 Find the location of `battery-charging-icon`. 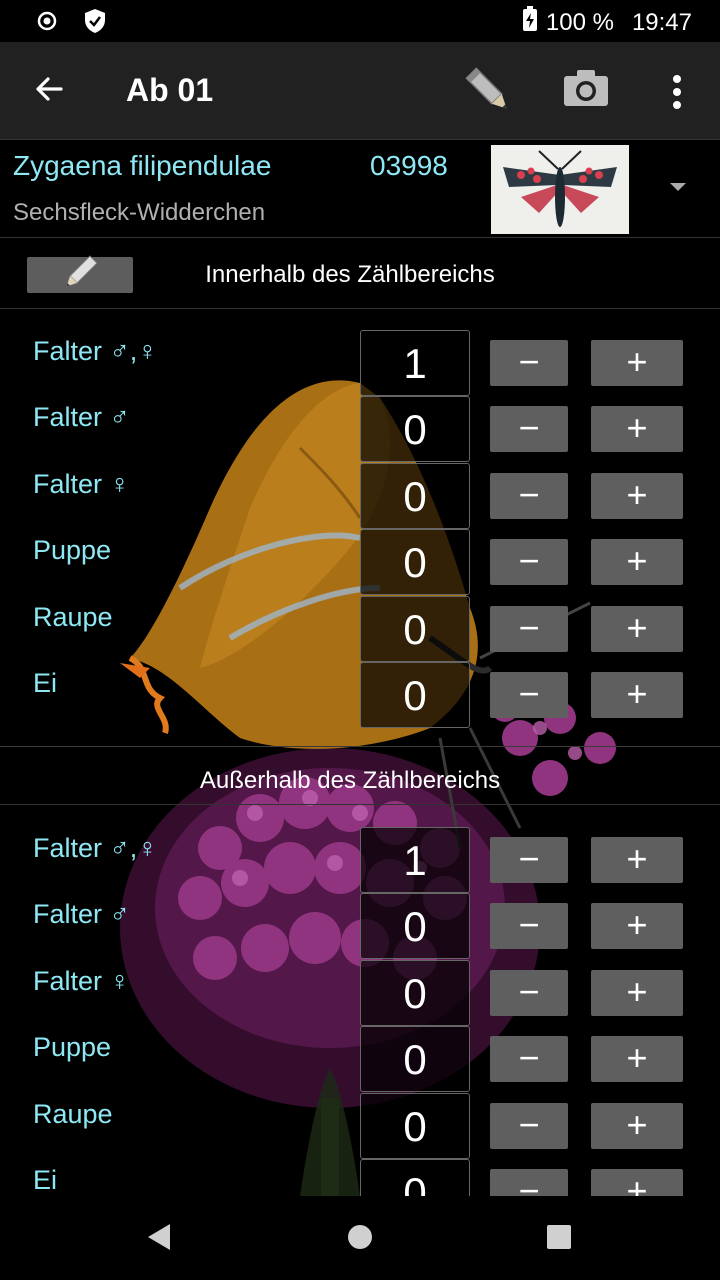

battery-charging-icon is located at coordinates (530, 22).